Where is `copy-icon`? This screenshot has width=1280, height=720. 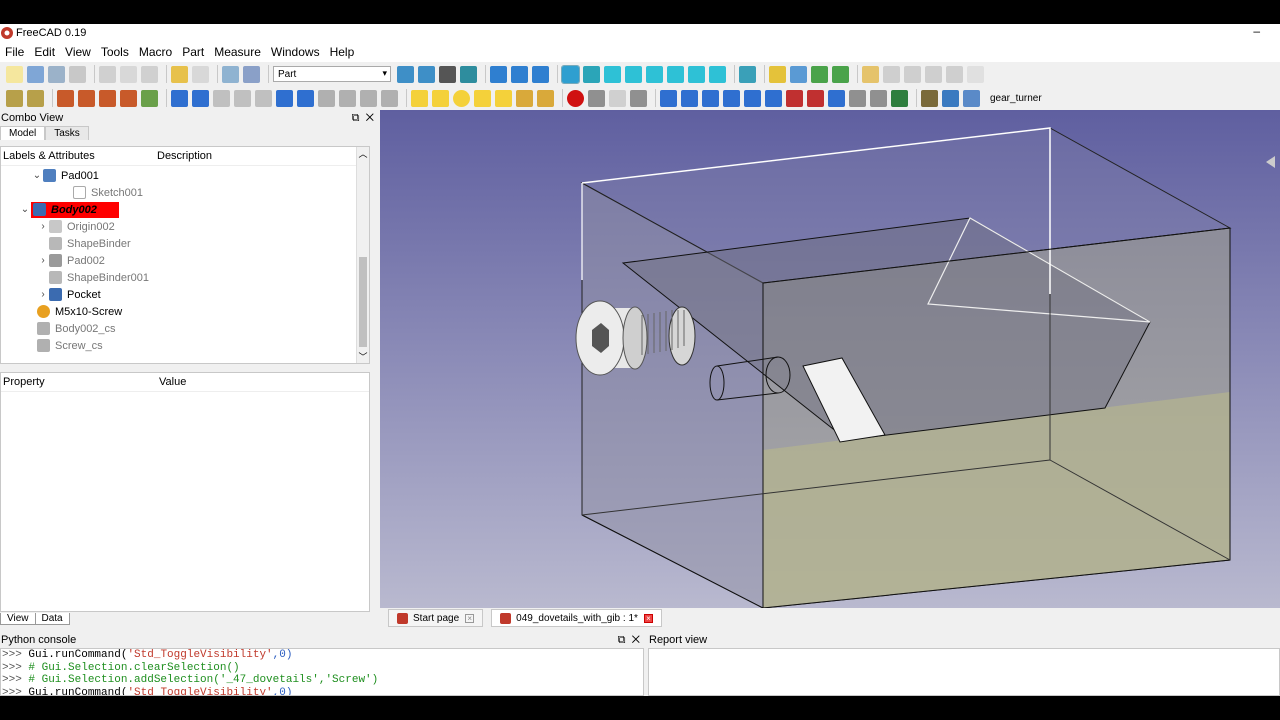 copy-icon is located at coordinates (128, 74).